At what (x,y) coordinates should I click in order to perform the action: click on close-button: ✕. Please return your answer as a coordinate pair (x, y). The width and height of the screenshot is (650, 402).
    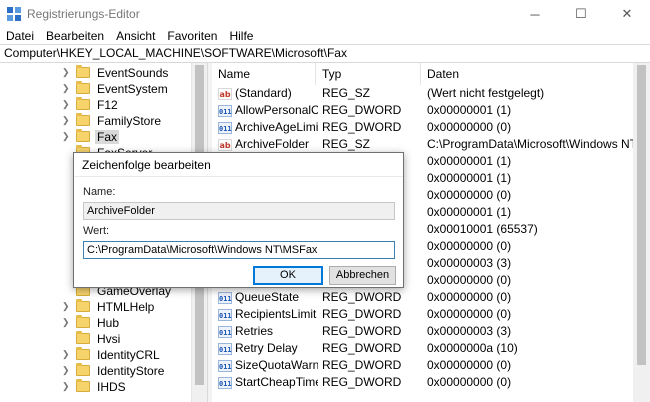
    Looking at the image, I should click on (627, 14).